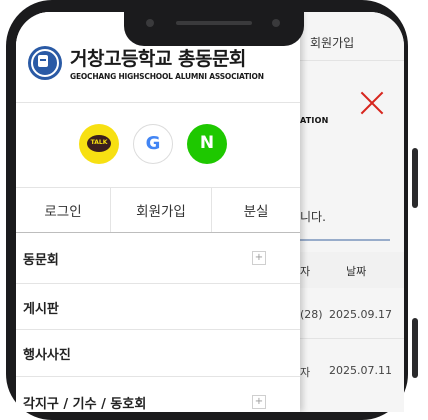  Describe the element at coordinates (372, 103) in the screenshot. I see `close-icon` at that location.